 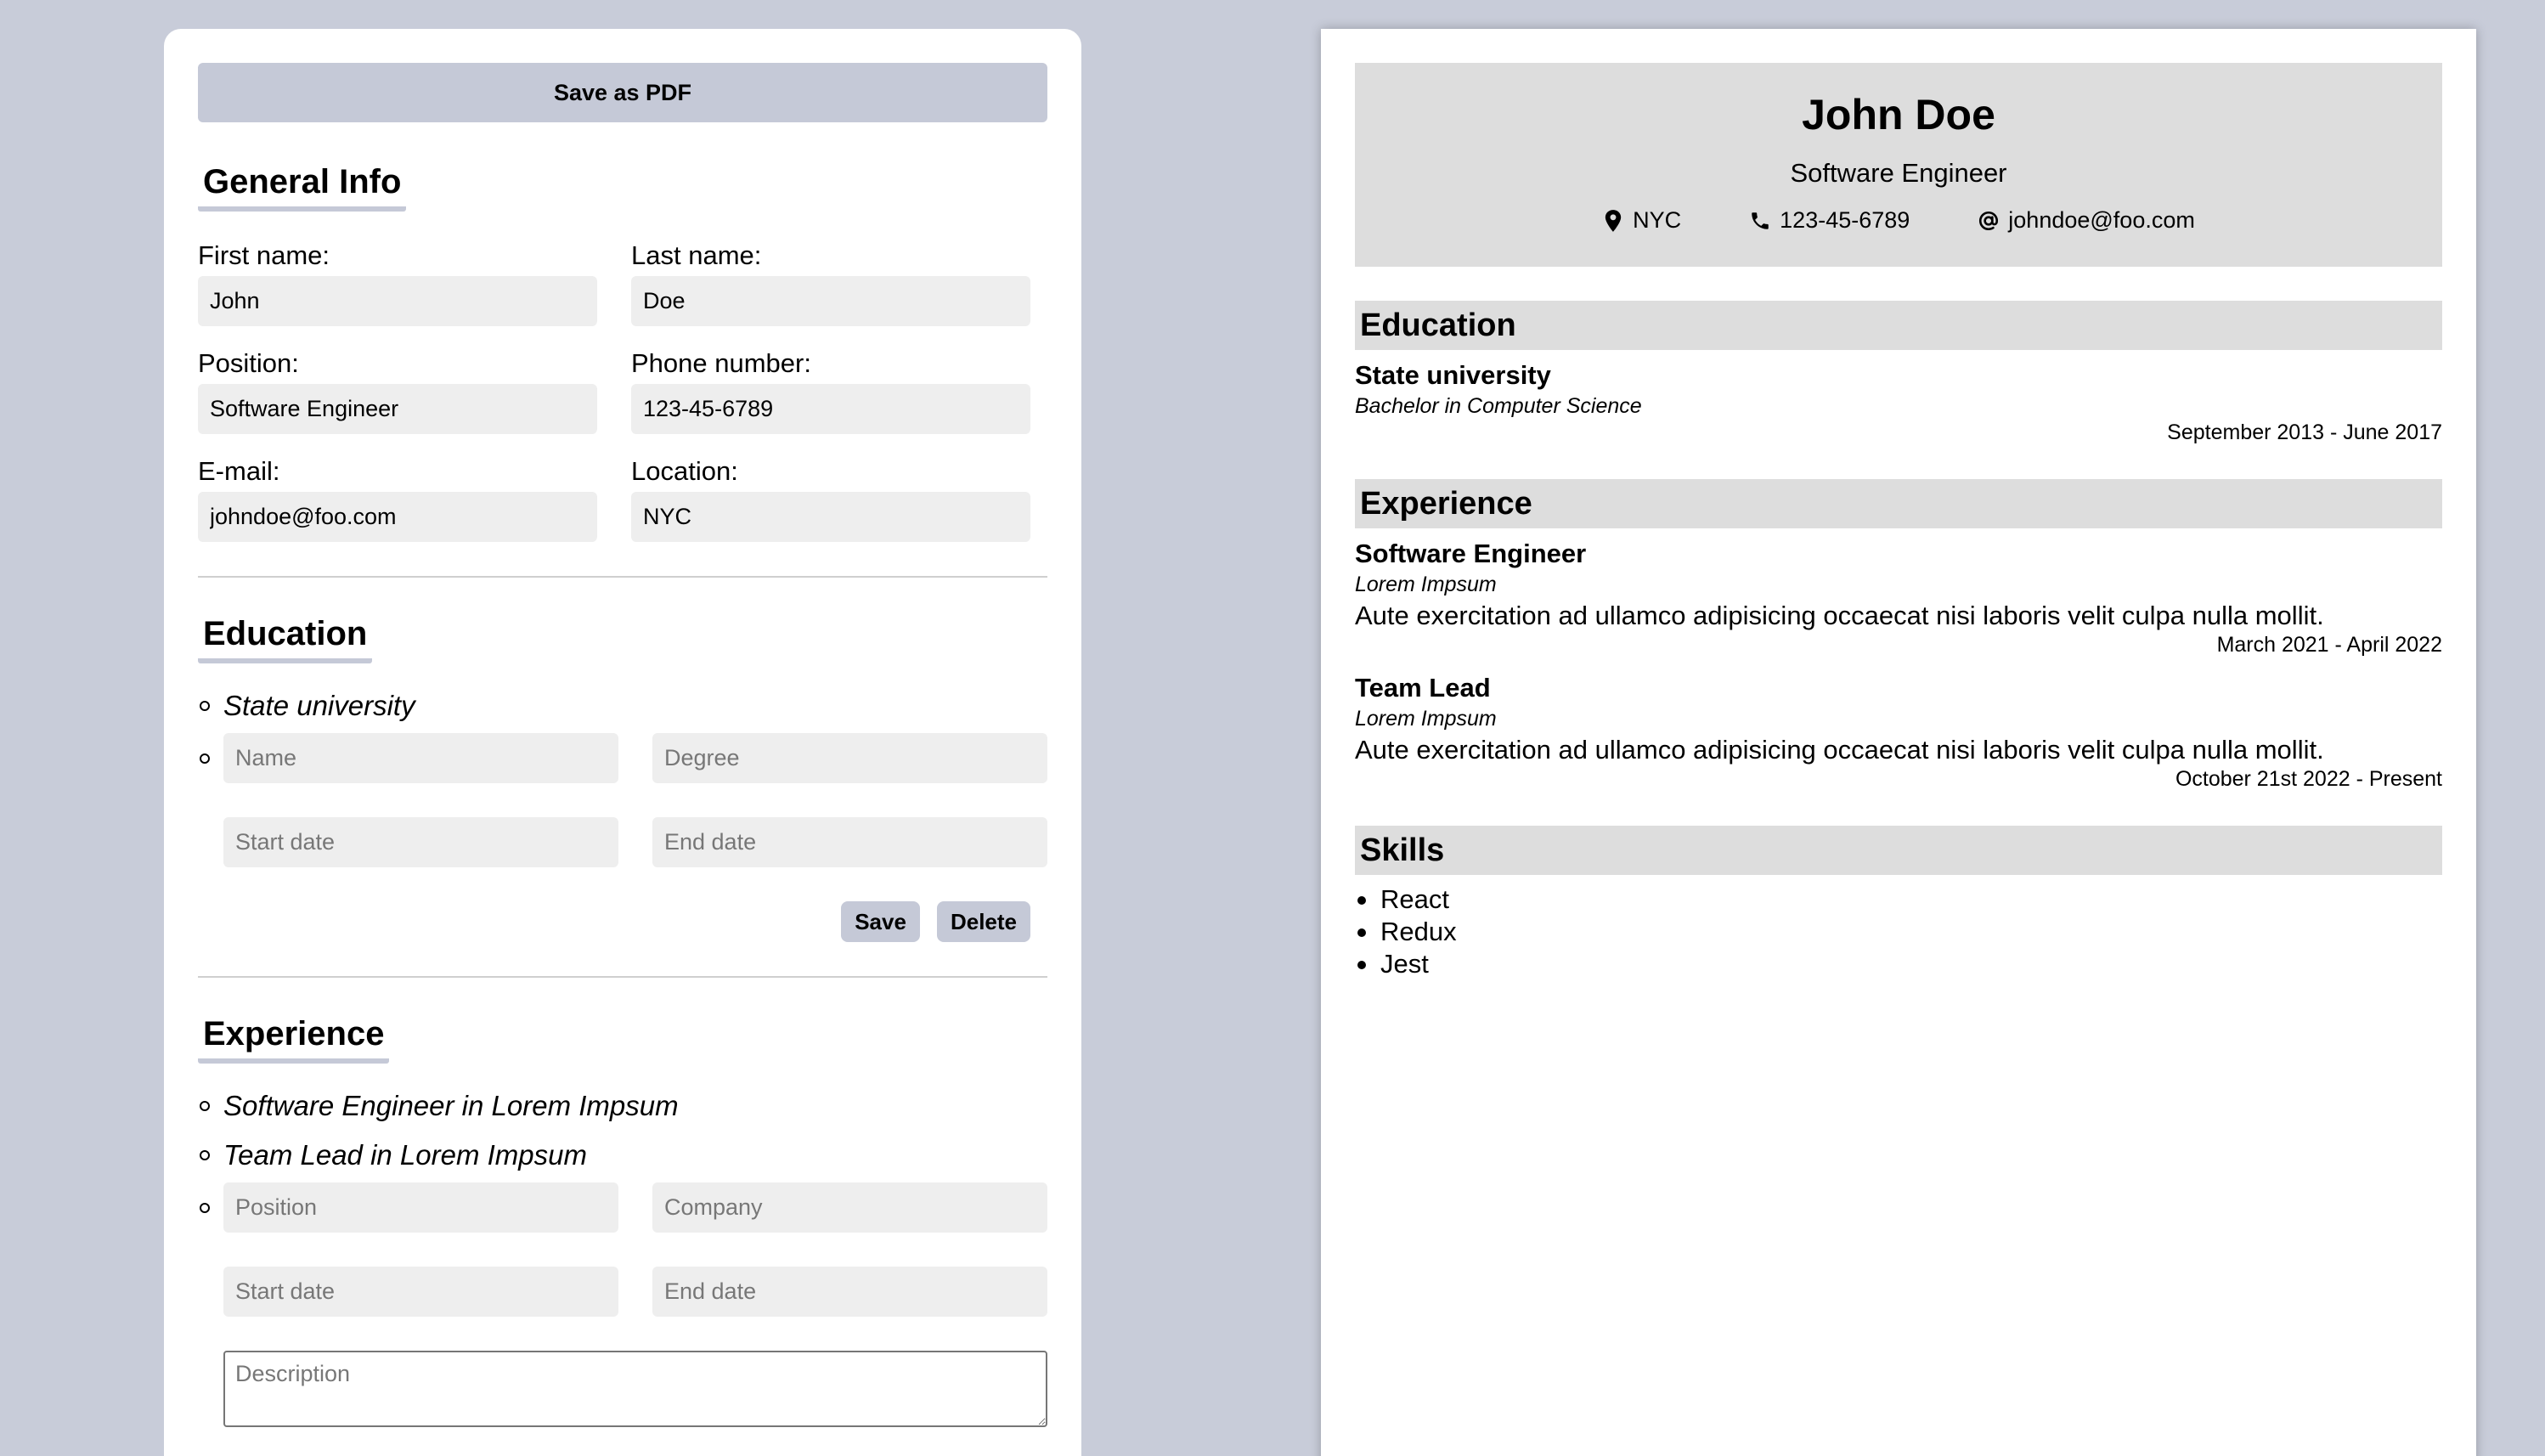 I want to click on experience-start-date-input, so click(x=420, y=1292).